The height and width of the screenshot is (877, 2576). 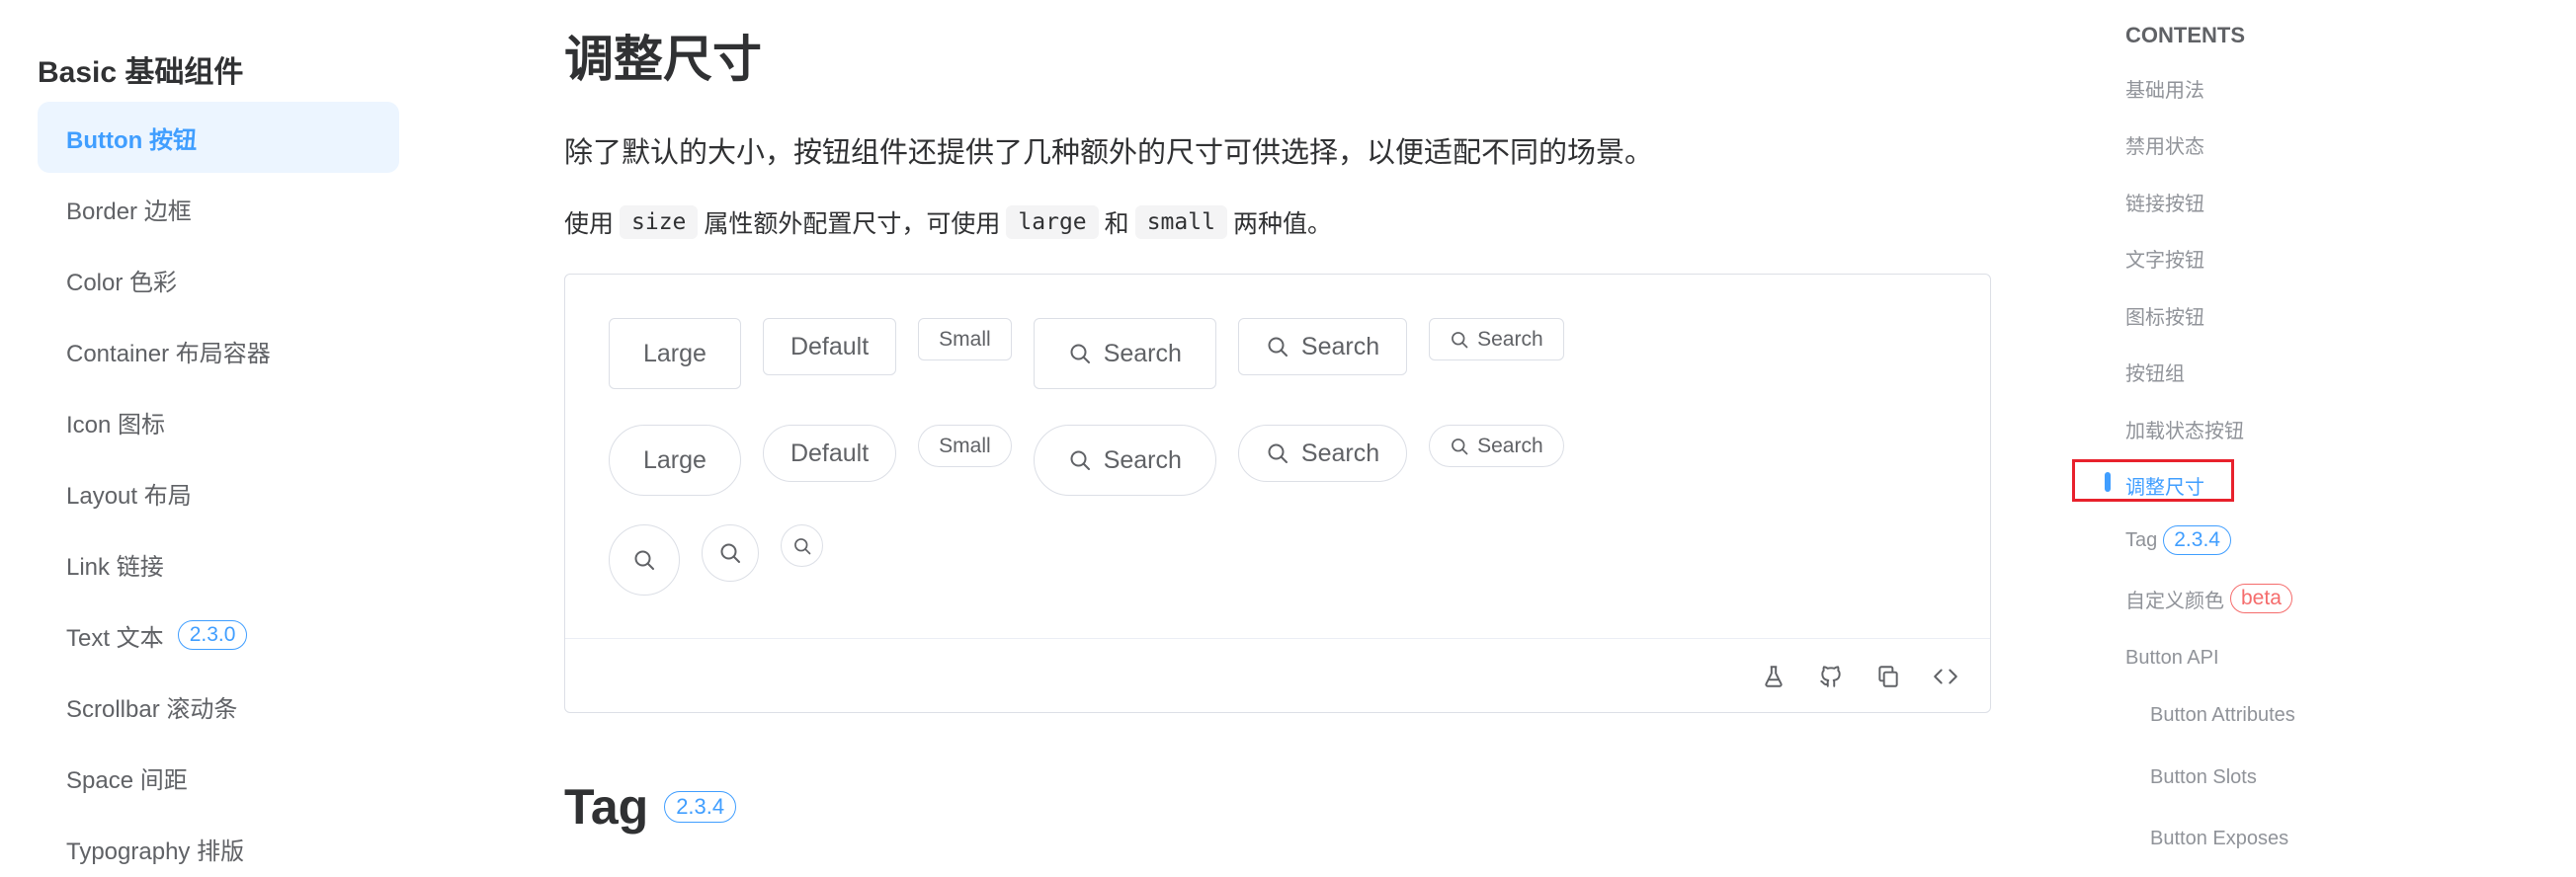 What do you see at coordinates (659, 222) in the screenshot?
I see `code-size: size` at bounding box center [659, 222].